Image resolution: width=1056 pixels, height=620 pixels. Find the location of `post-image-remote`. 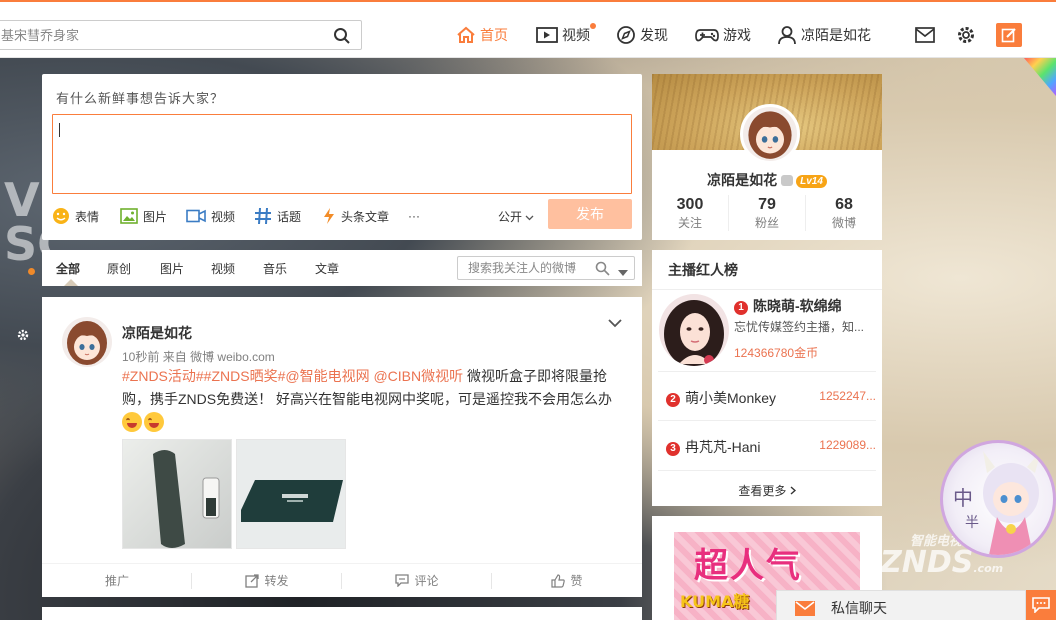

post-image-remote is located at coordinates (177, 494).